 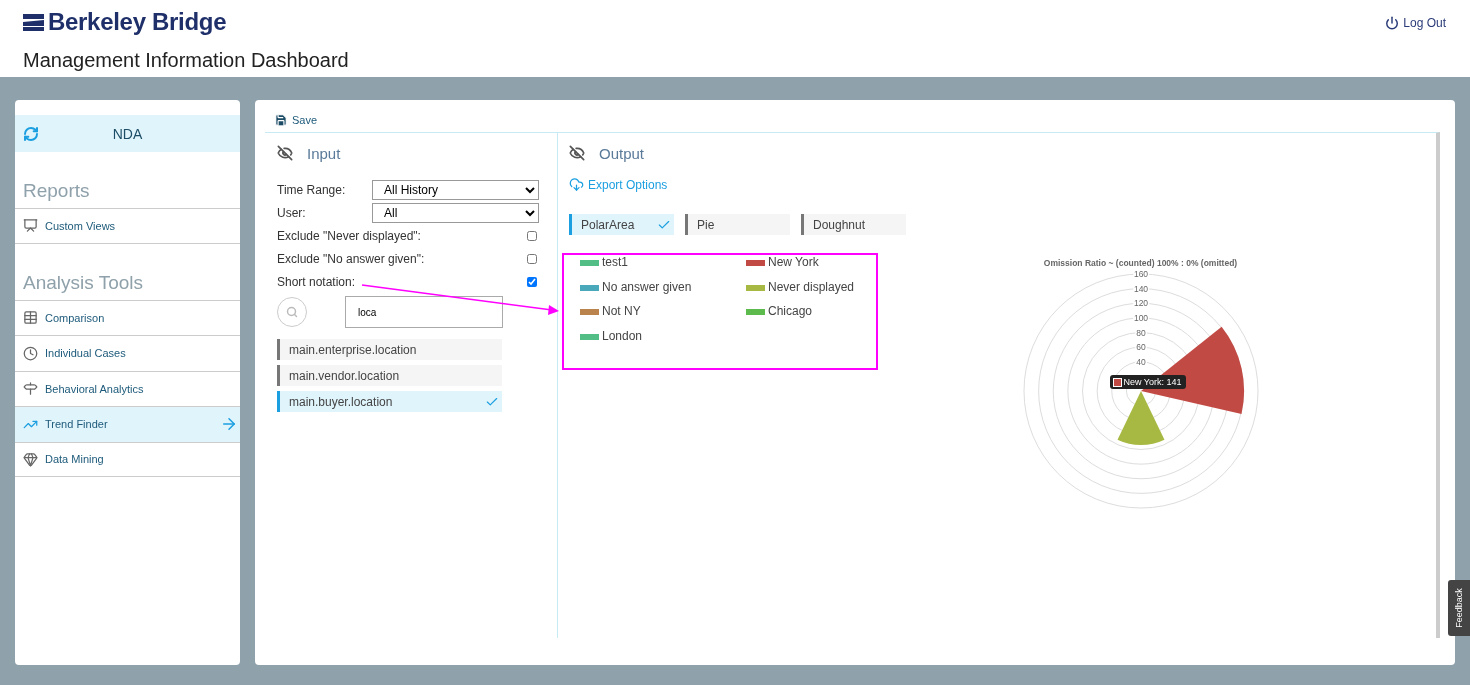 What do you see at coordinates (576, 184) in the screenshot?
I see `cloud-download-icon` at bounding box center [576, 184].